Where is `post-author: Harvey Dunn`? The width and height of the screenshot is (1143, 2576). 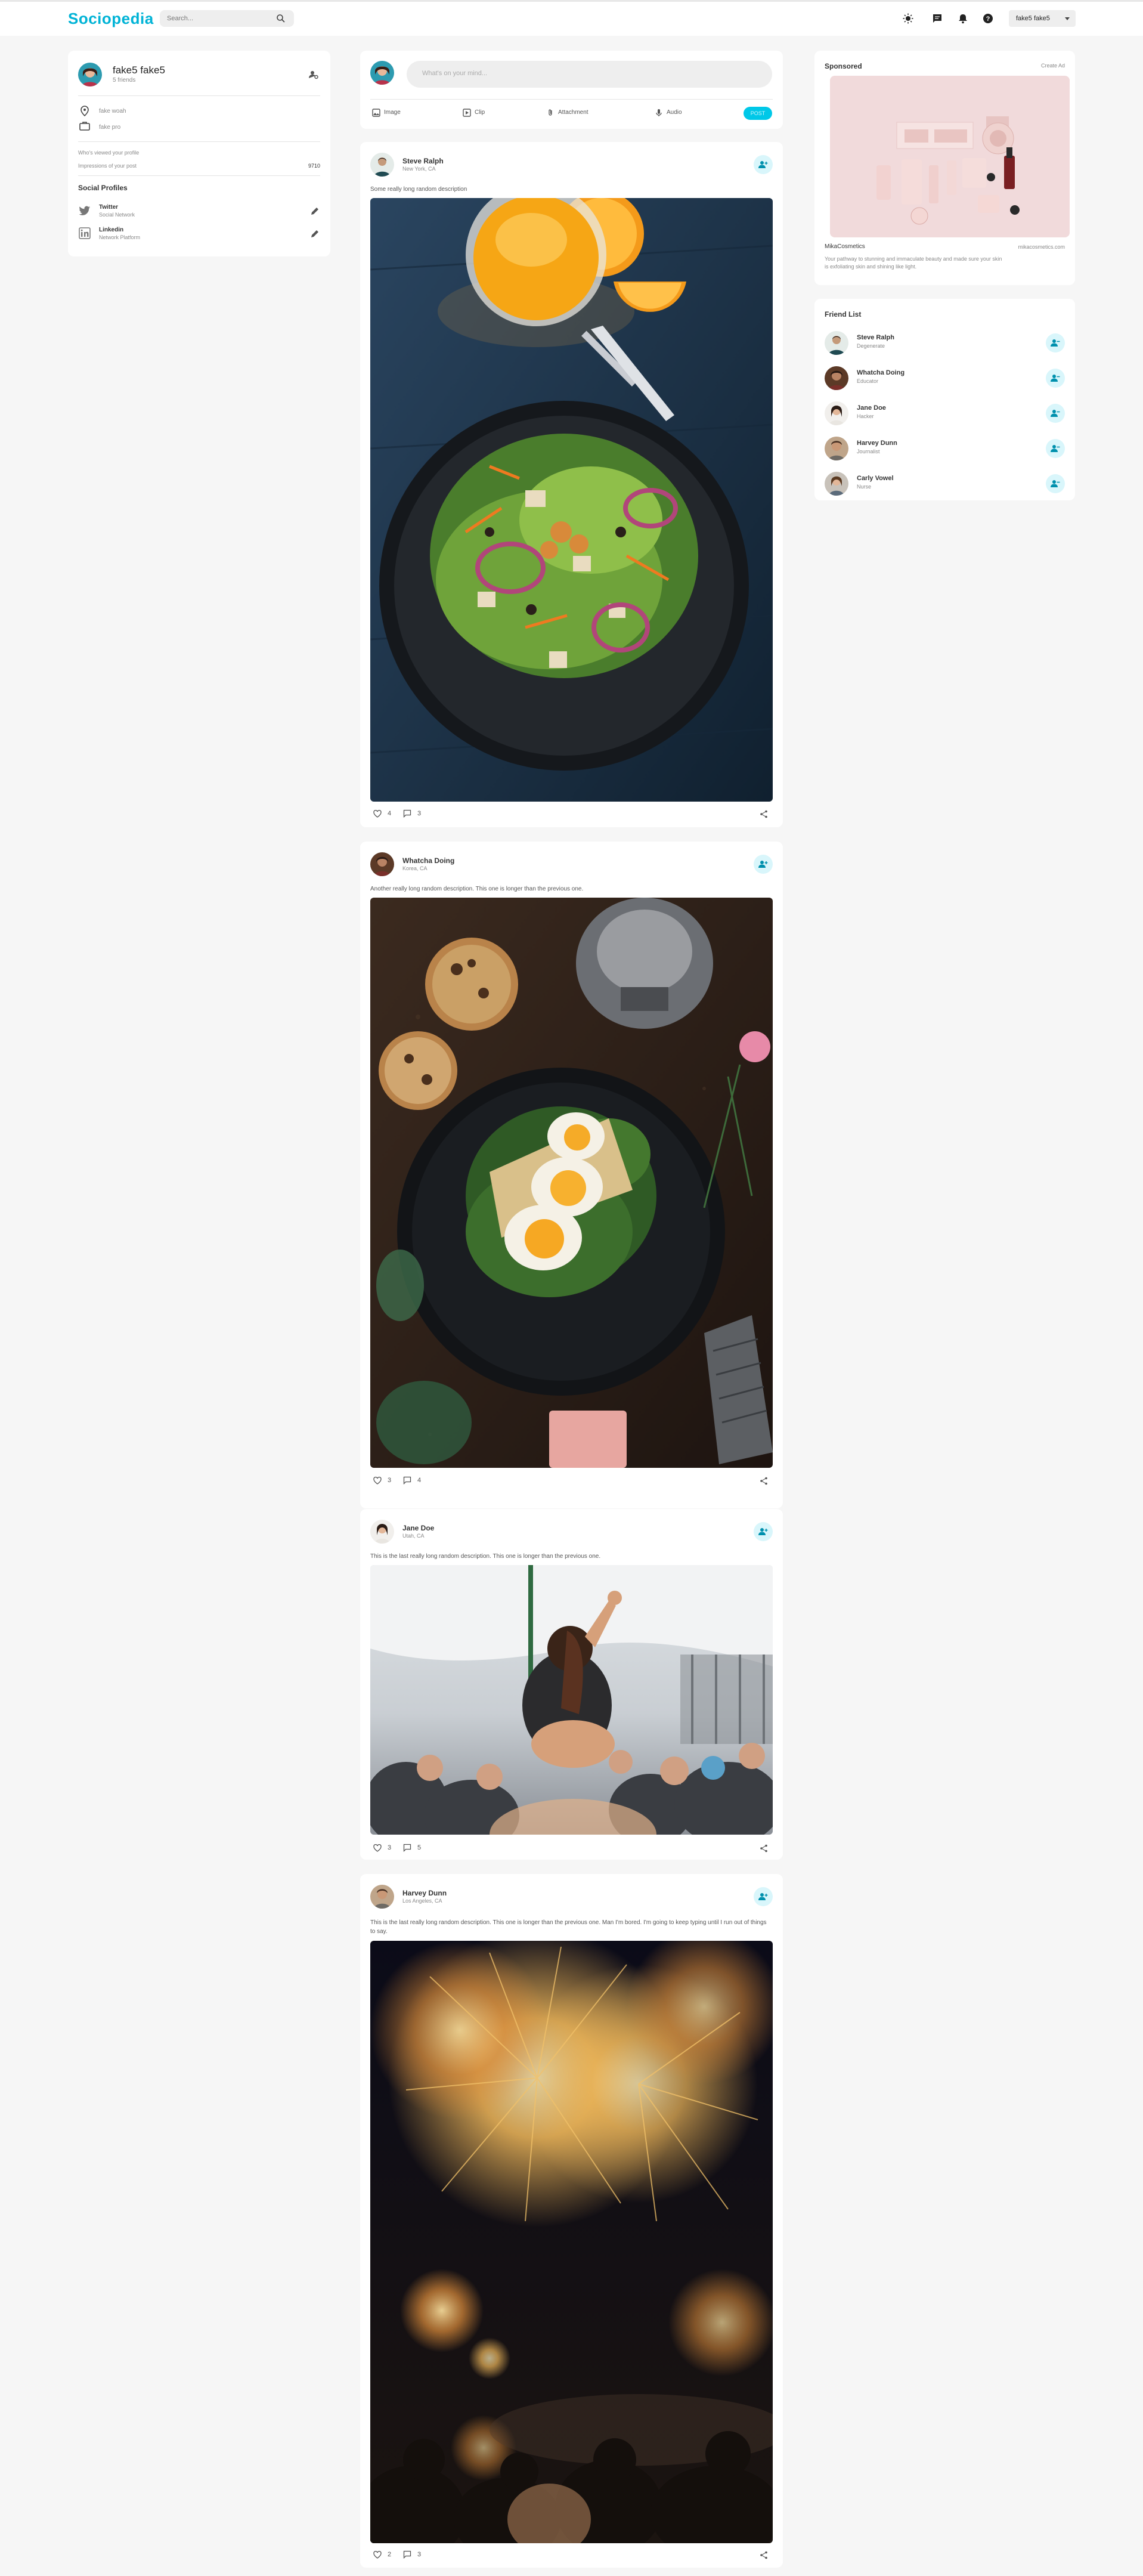 post-author: Harvey Dunn is located at coordinates (424, 1893).